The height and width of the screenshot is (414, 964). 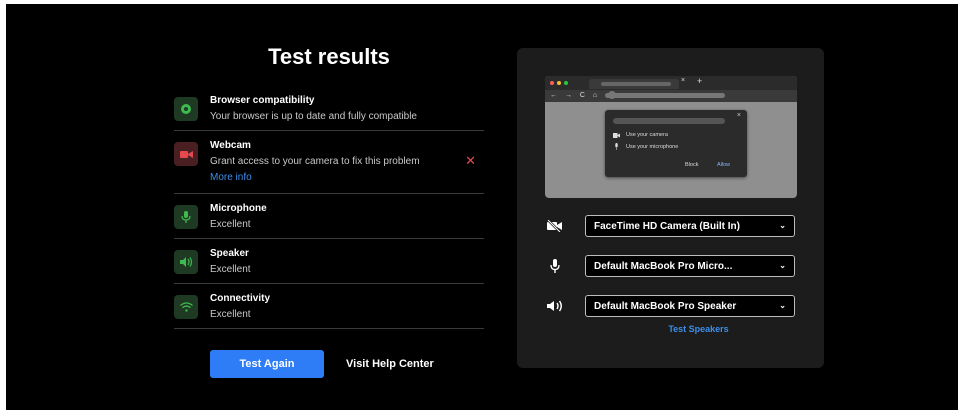 What do you see at coordinates (390, 364) in the screenshot?
I see `visit-help-center-button: Visit Help Center` at bounding box center [390, 364].